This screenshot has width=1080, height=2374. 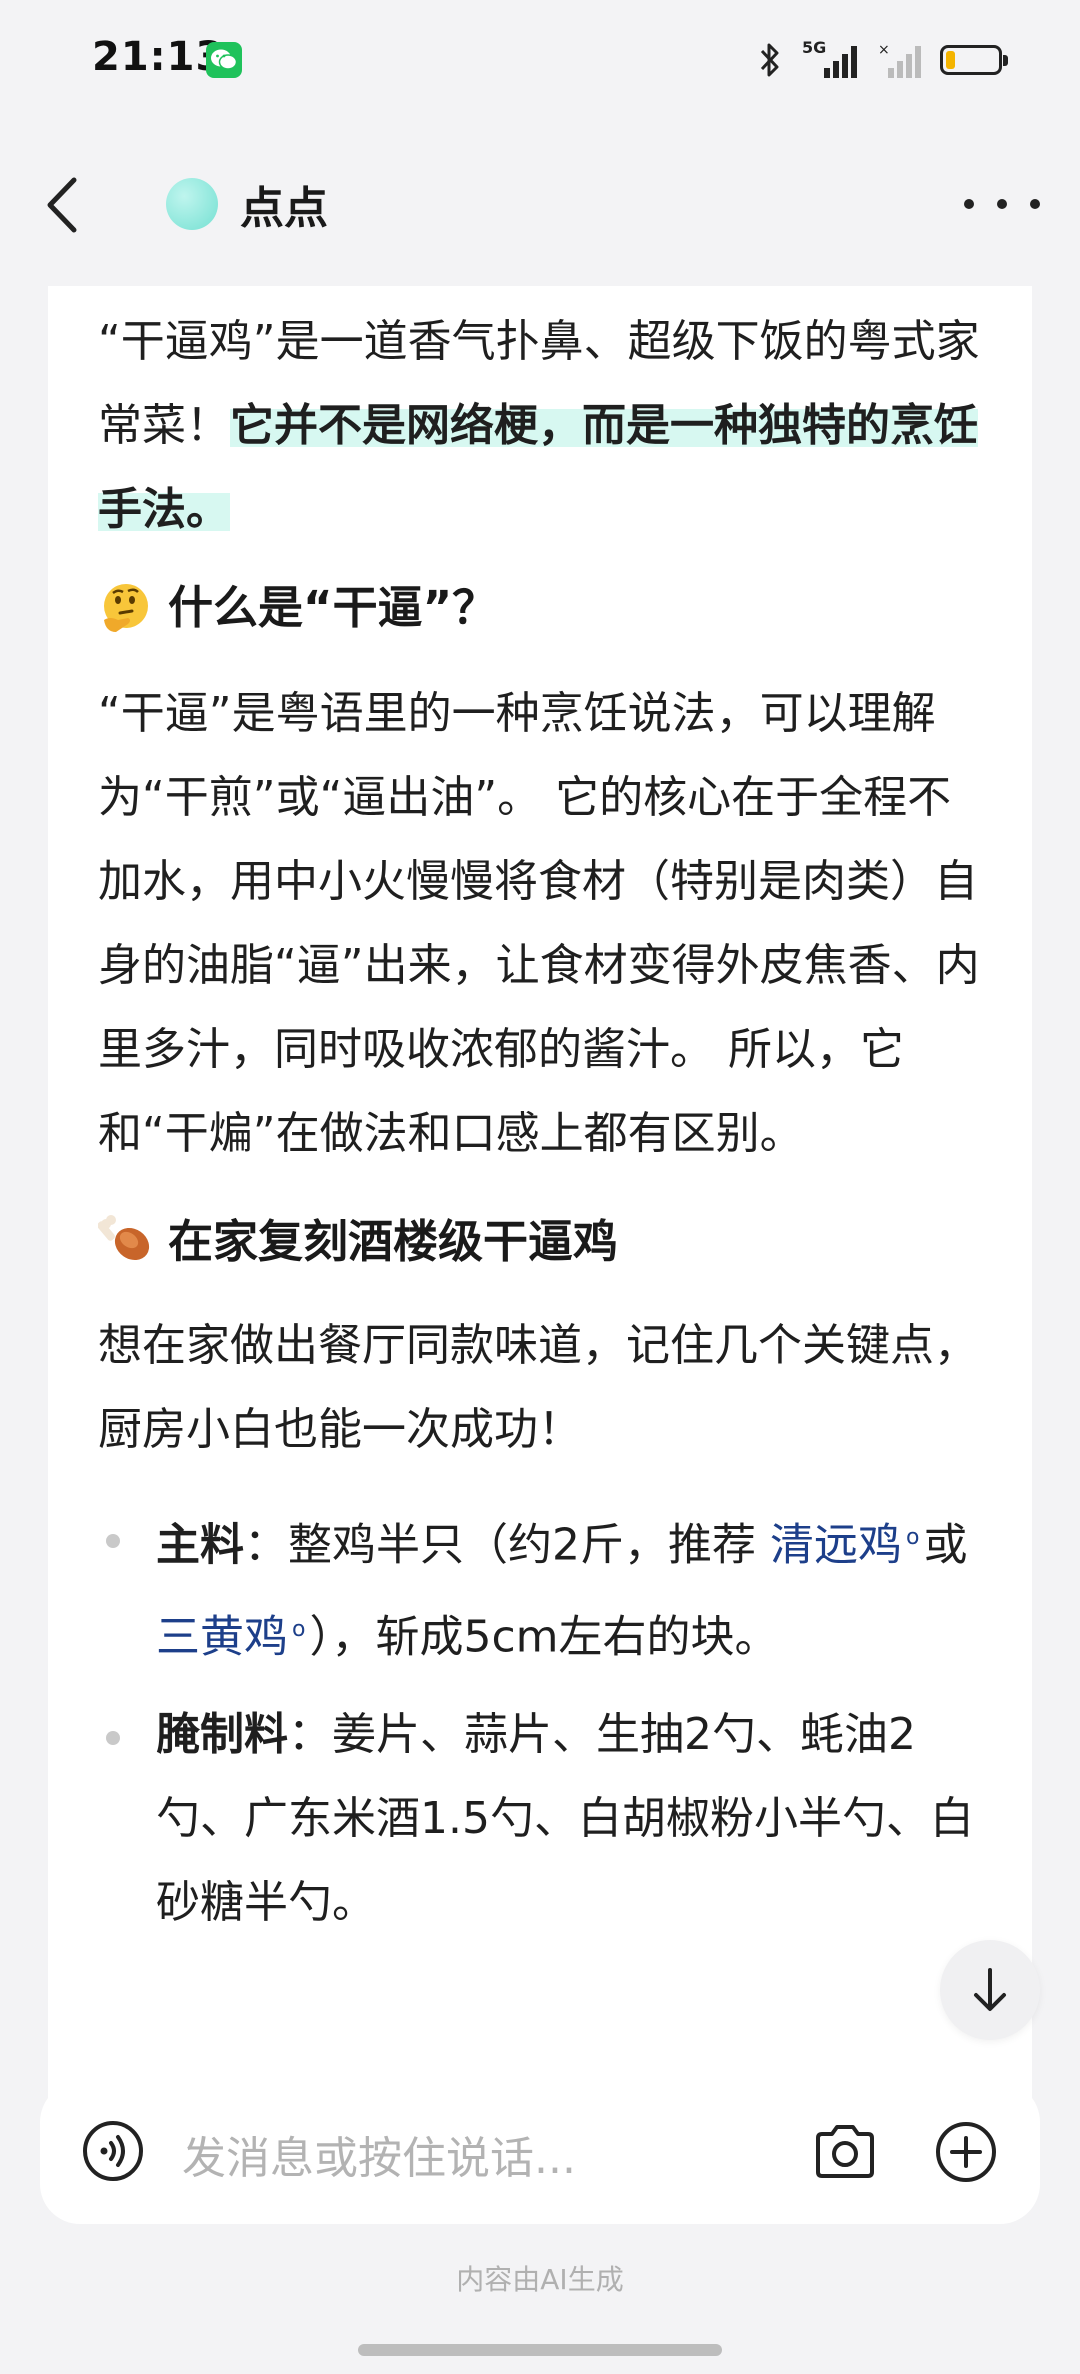 I want to click on chat-header: 点点, so click(x=540, y=205).